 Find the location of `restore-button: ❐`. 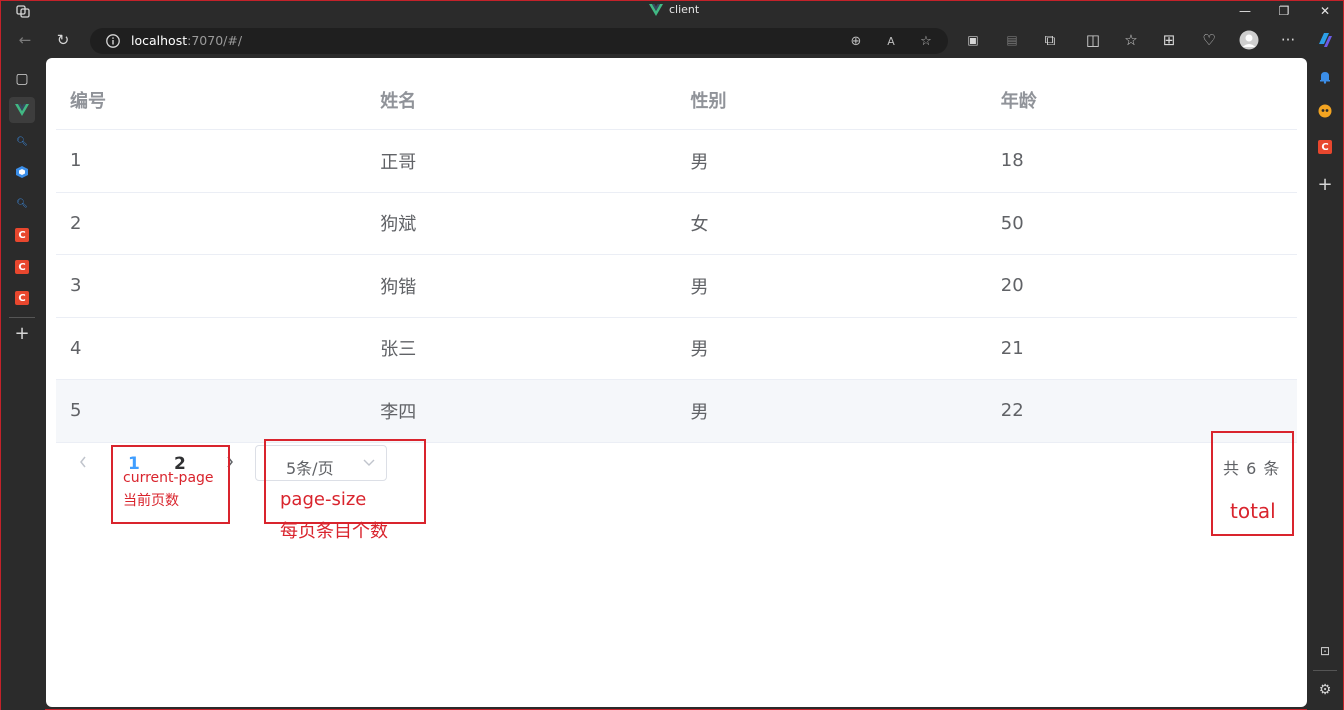

restore-button: ❐ is located at coordinates (1284, 11).